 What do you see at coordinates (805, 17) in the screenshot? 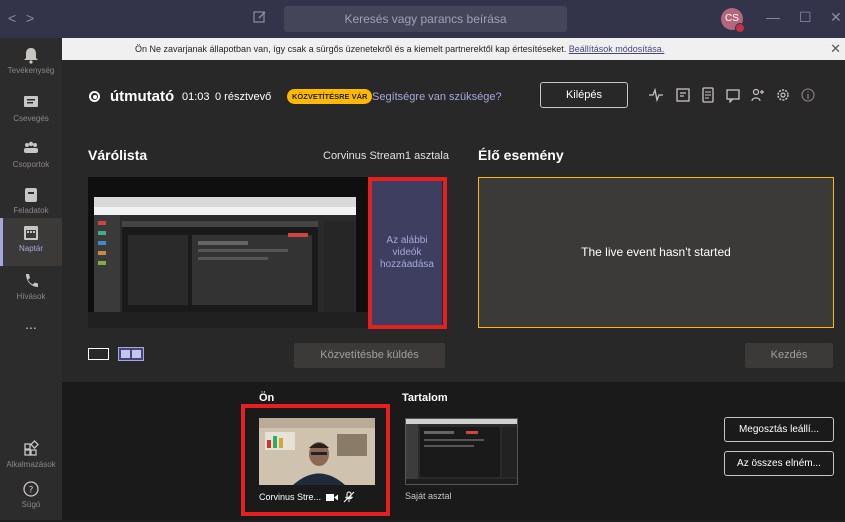
I see `maximize-button: ☐` at bounding box center [805, 17].